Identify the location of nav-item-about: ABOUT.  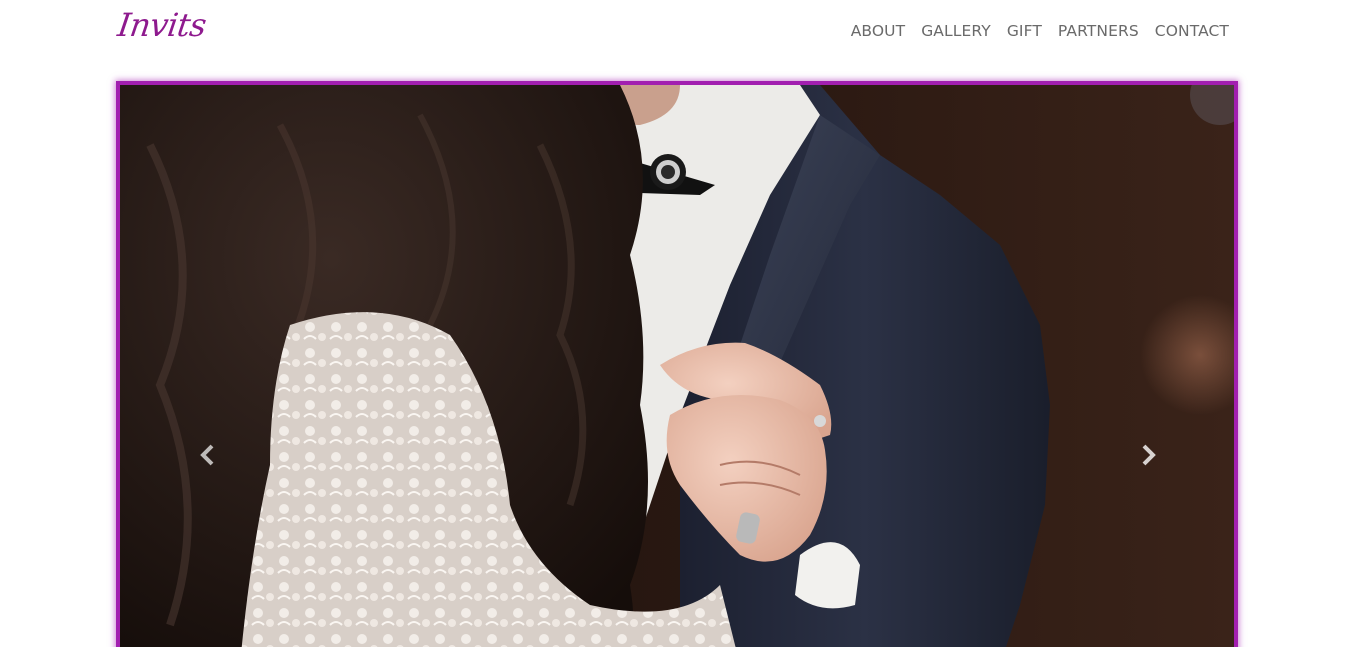
(878, 31).